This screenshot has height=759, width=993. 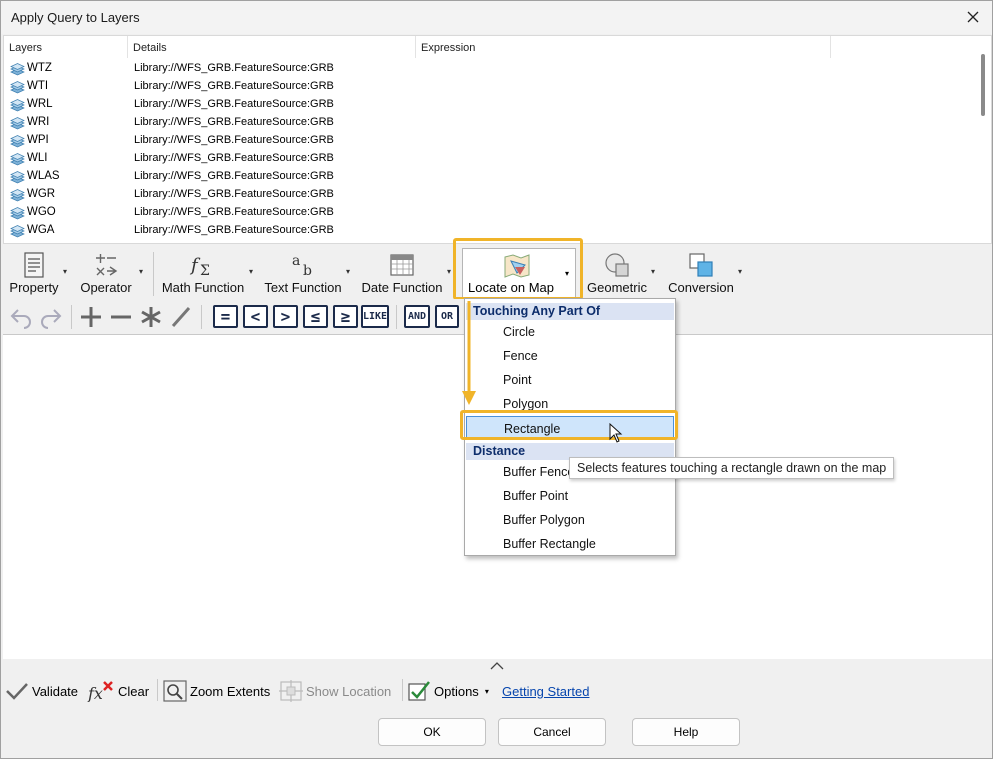 What do you see at coordinates (181, 317) in the screenshot?
I see `divide-icon` at bounding box center [181, 317].